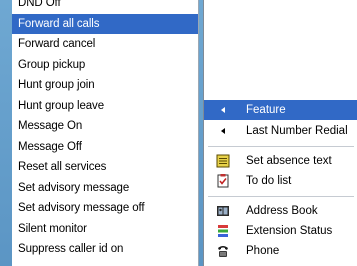 This screenshot has height=266, width=357. What do you see at coordinates (105, 106) in the screenshot?
I see `list-item-hunt-group-leave: Hunt group leave` at bounding box center [105, 106].